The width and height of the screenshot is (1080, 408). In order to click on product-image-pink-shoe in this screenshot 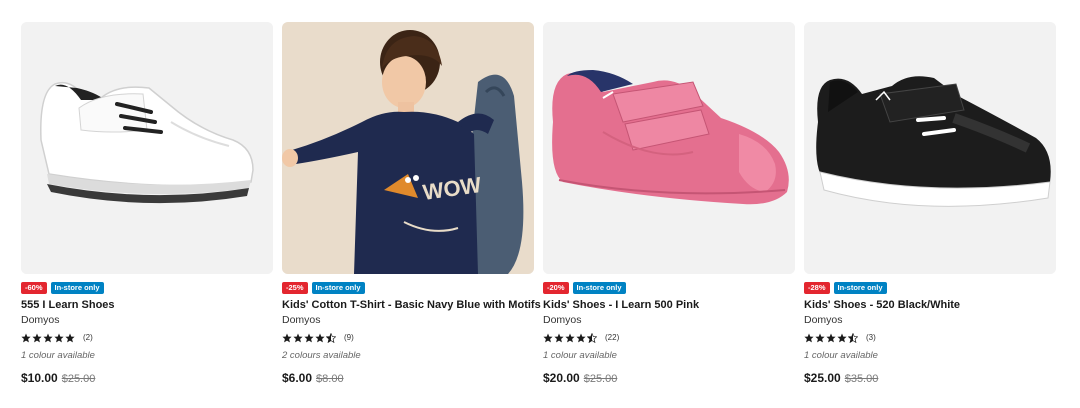, I will do `click(669, 148)`.